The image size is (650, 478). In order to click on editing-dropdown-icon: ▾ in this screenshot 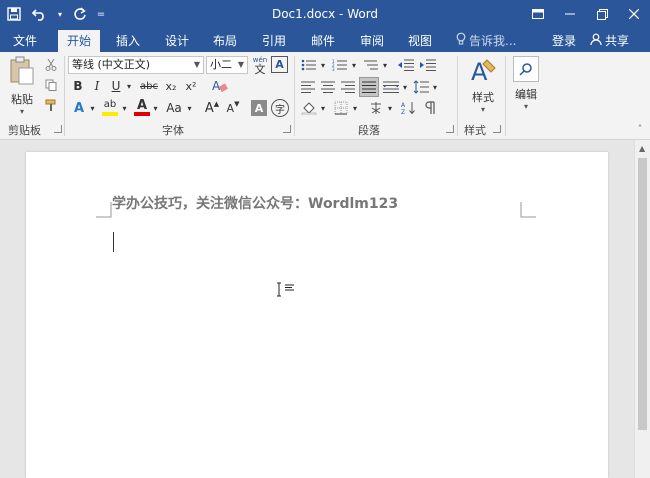, I will do `click(525, 106)`.